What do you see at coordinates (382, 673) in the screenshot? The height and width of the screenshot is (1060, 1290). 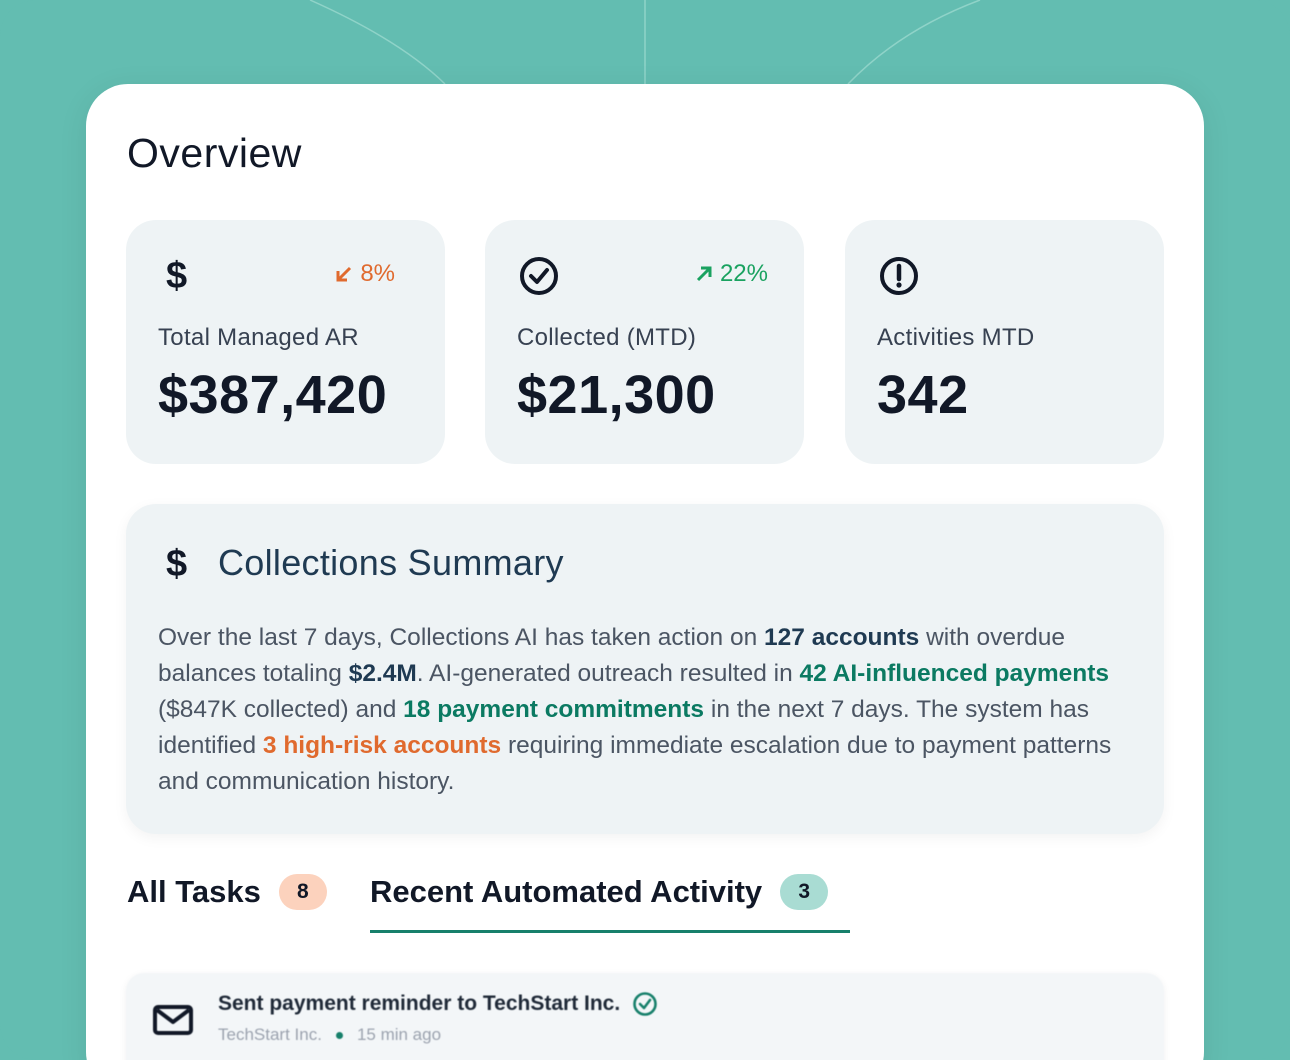 I see `highlight-balance: $2.4M` at bounding box center [382, 673].